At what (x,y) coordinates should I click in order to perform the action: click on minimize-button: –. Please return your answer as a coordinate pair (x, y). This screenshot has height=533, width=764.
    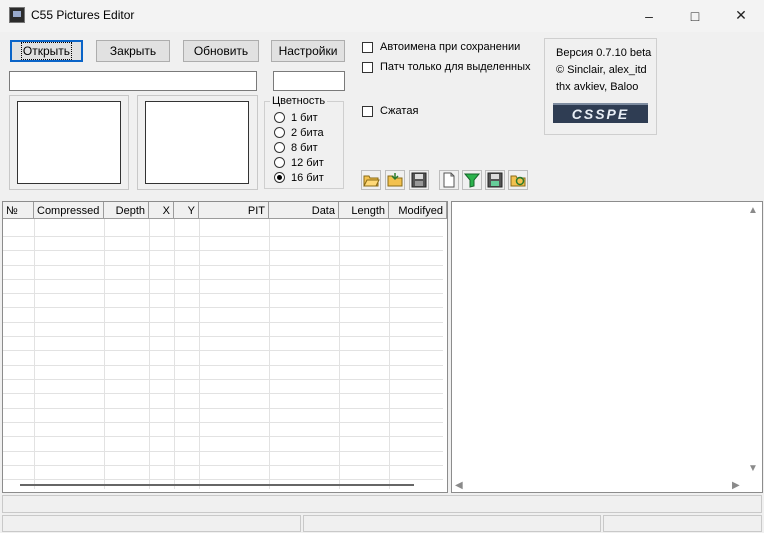
    Looking at the image, I should click on (649, 15).